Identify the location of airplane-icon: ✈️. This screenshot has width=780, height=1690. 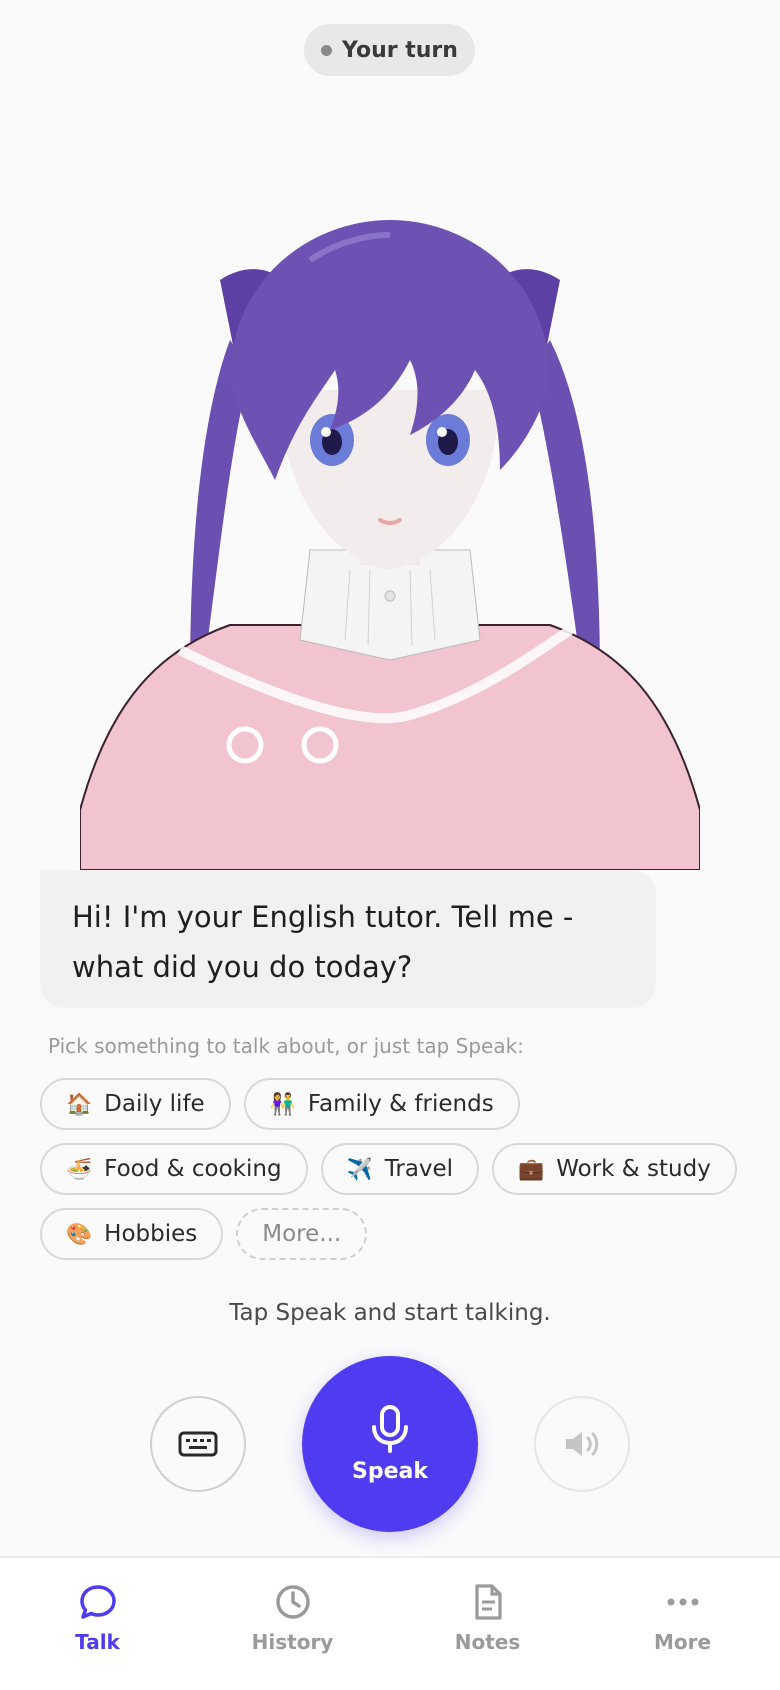
(359, 1168).